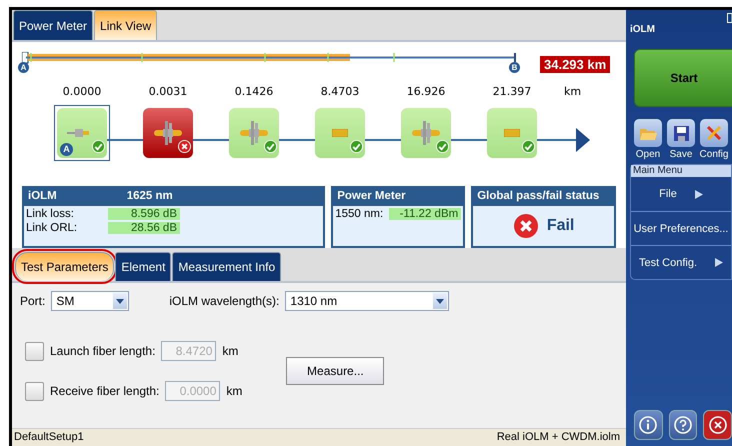  I want to click on event-element: A, so click(82, 132).